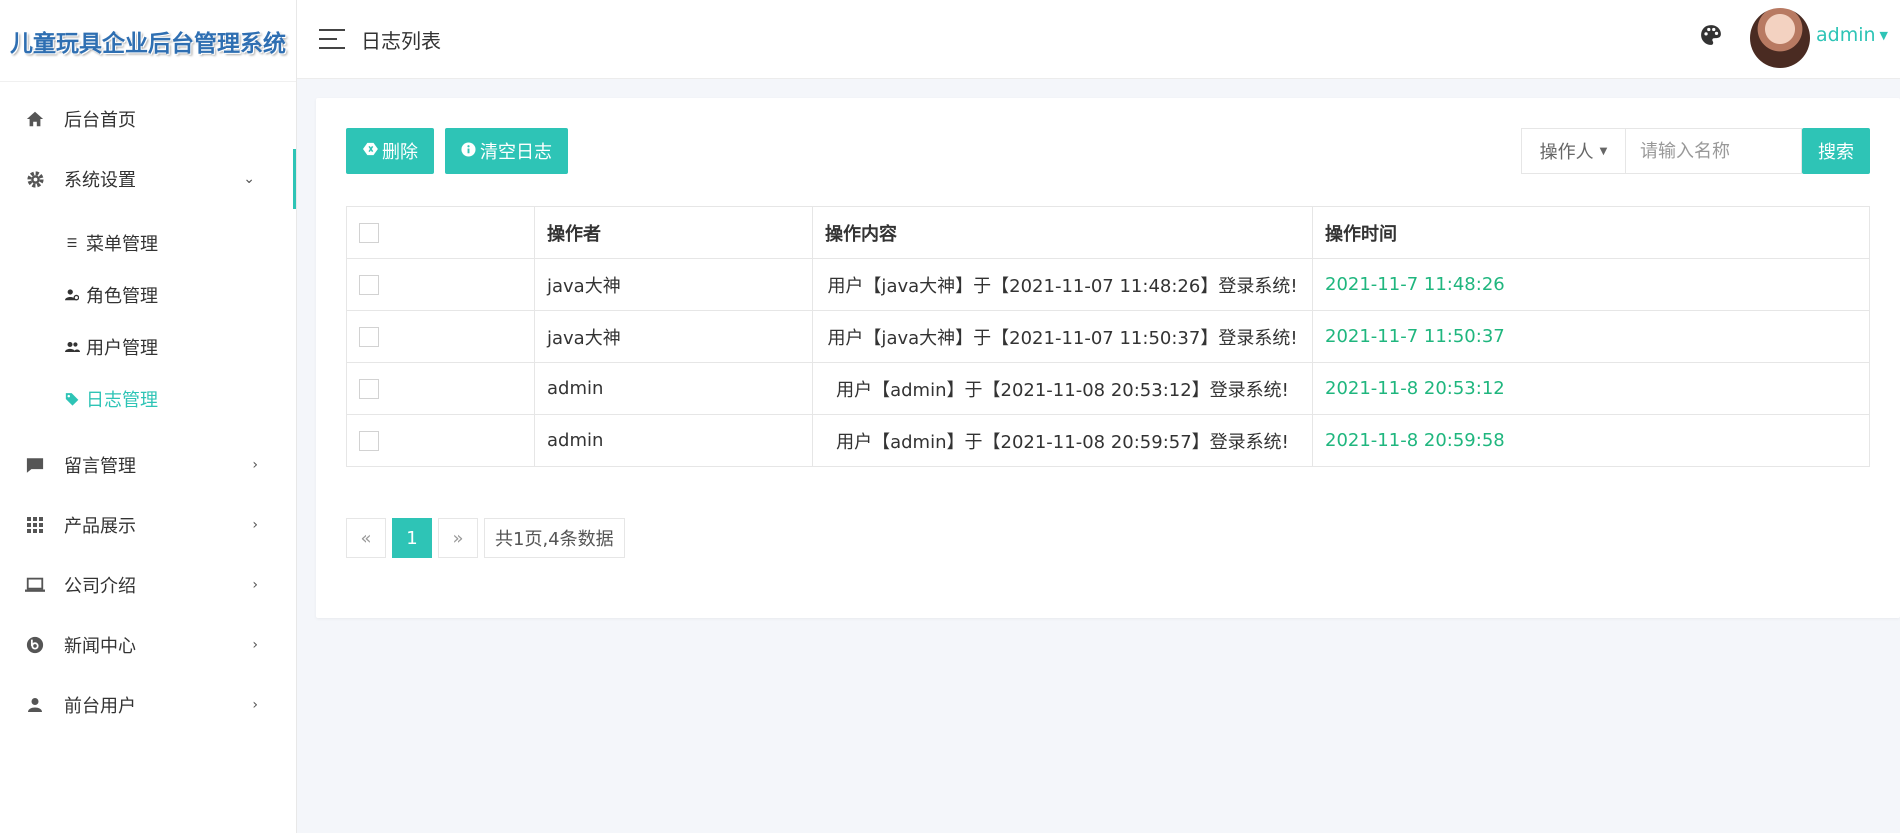  Describe the element at coordinates (366, 538) in the screenshot. I see `prev-page-button: «` at that location.